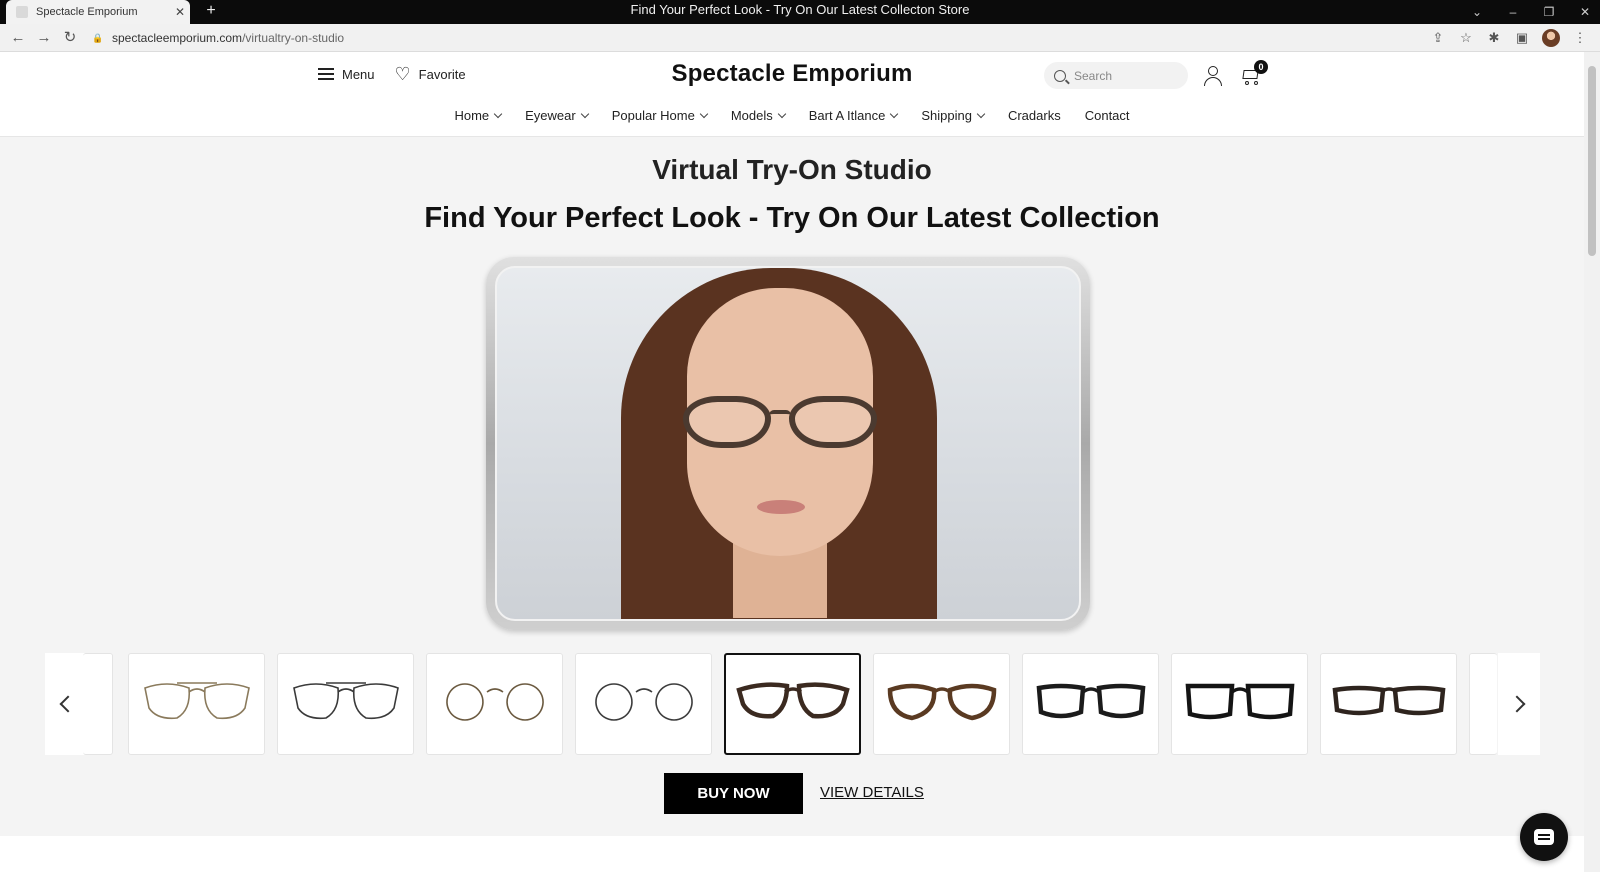 Image resolution: width=1600 pixels, height=872 pixels. Describe the element at coordinates (792, 74) in the screenshot. I see `site-logo: Spectacle Emporium` at that location.